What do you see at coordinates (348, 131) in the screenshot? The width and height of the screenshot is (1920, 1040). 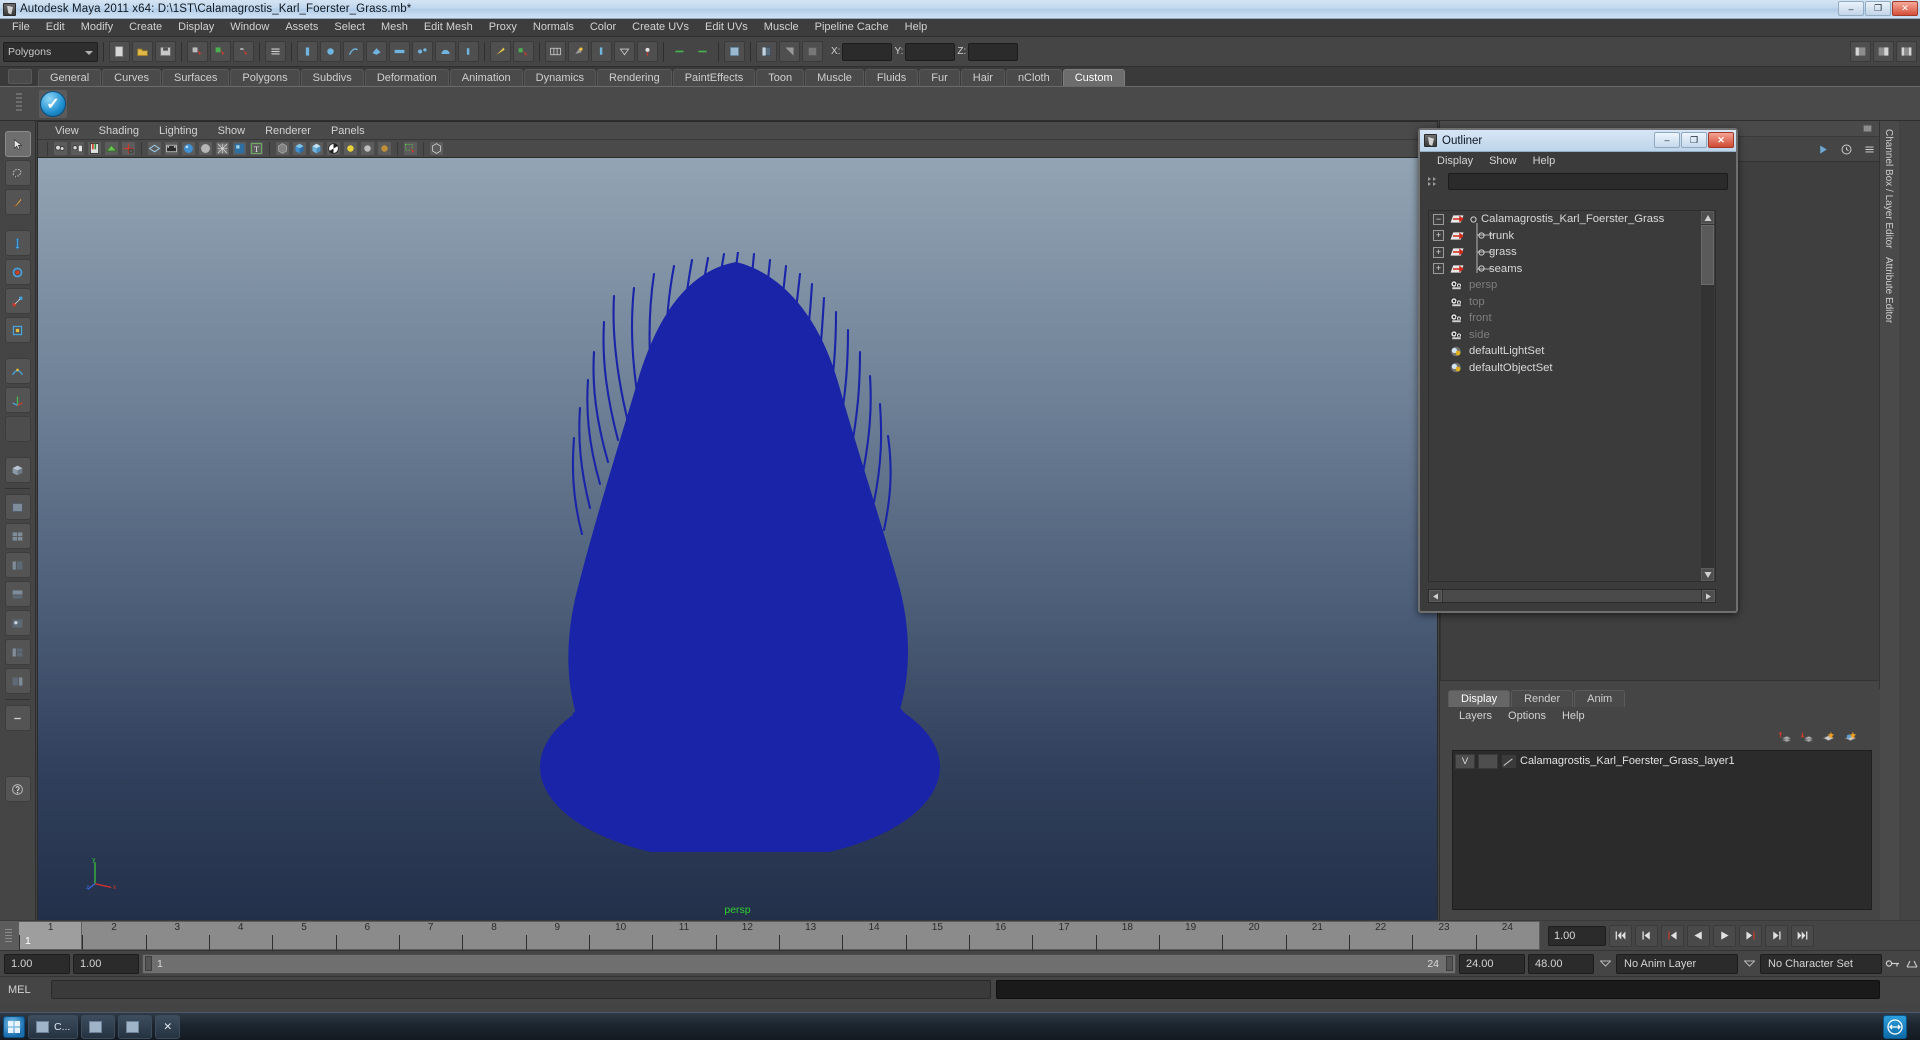 I see `viewport-menu-panels: Panels` at bounding box center [348, 131].